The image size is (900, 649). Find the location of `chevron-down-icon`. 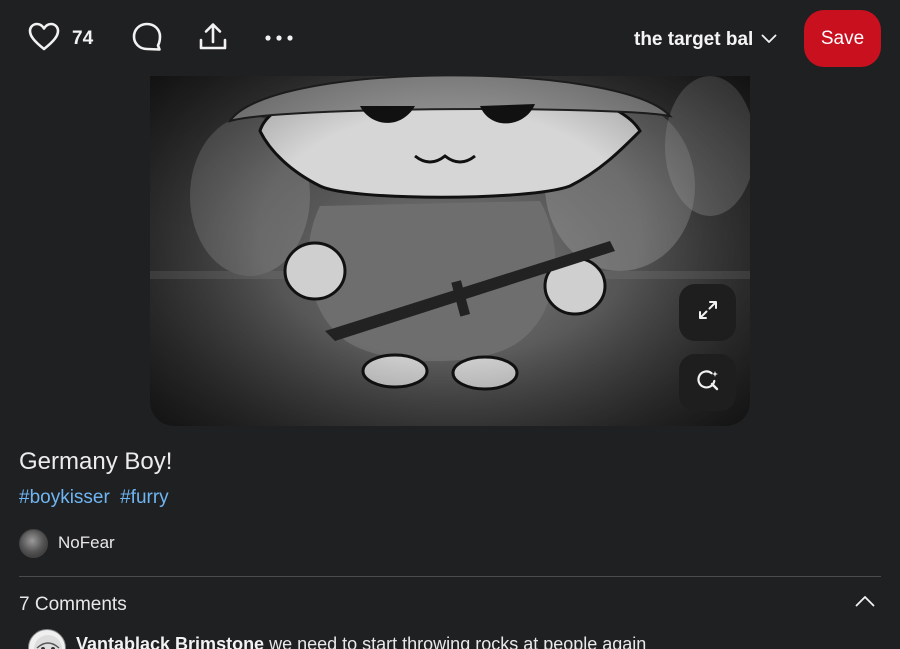

chevron-down-icon is located at coordinates (765, 40).